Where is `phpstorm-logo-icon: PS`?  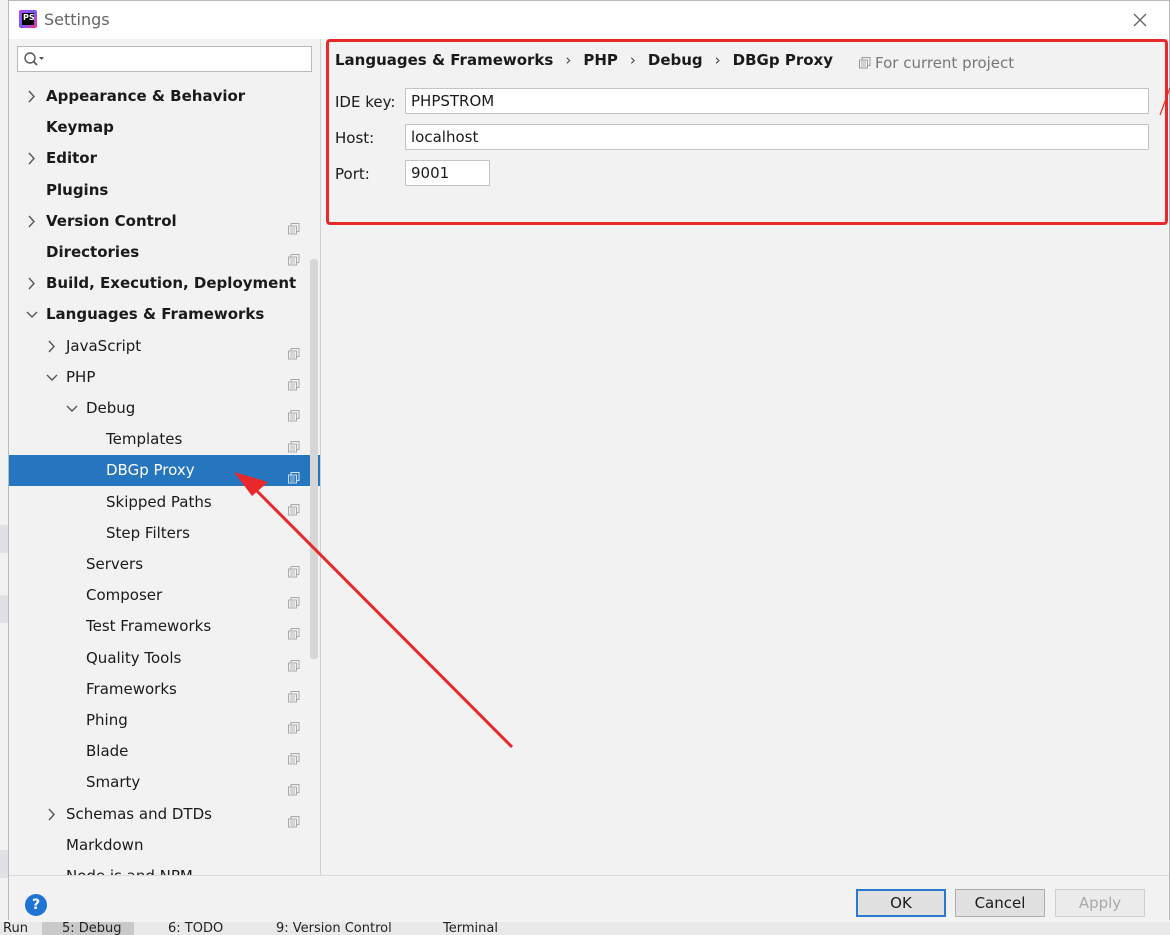 phpstorm-logo-icon: PS is located at coordinates (28, 19).